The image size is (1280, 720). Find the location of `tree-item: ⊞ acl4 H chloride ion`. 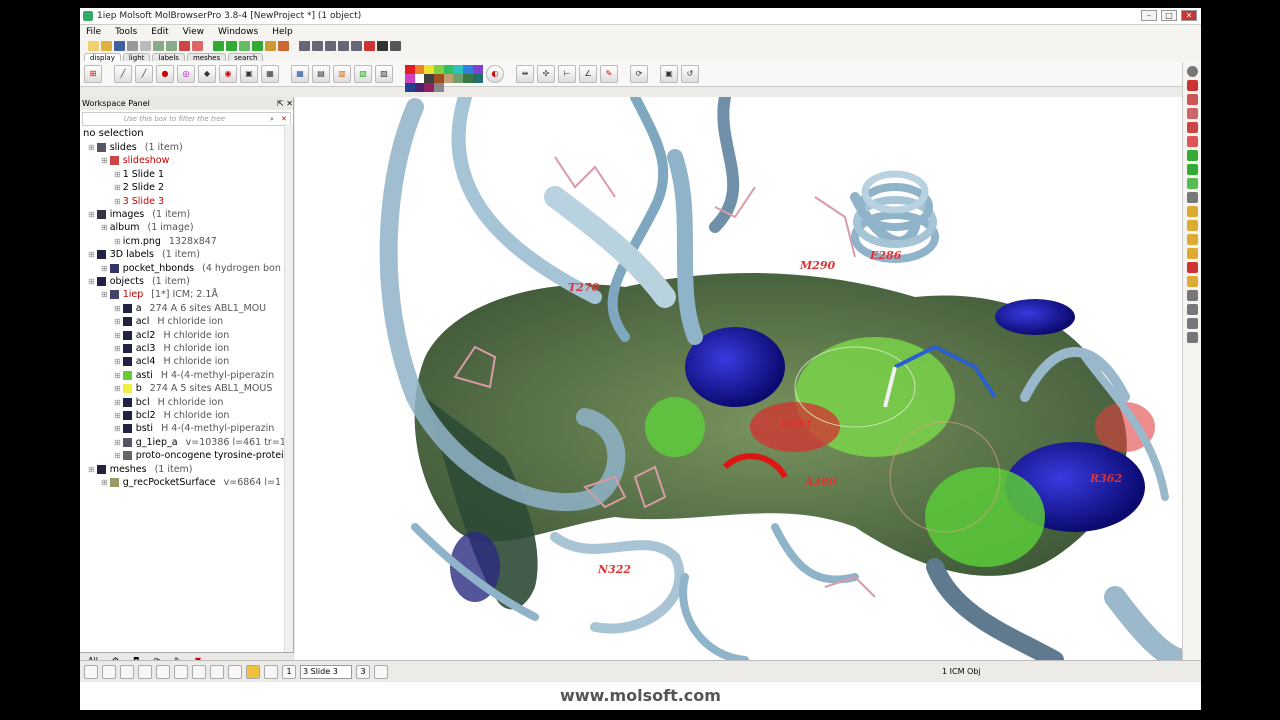

tree-item: ⊞ acl4 H chloride ion is located at coordinates (171, 361).